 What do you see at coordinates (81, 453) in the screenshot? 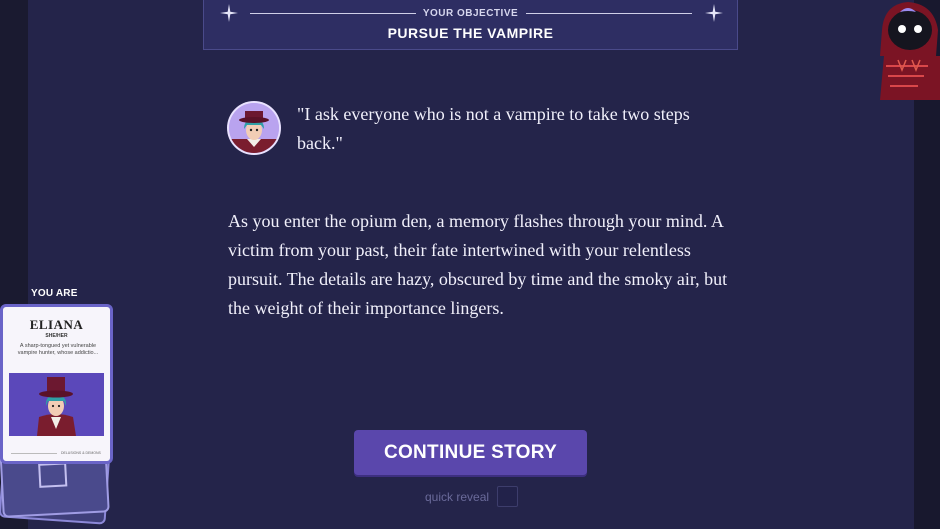
I see `card-footer: DELUSIONS & DEMONS` at bounding box center [81, 453].